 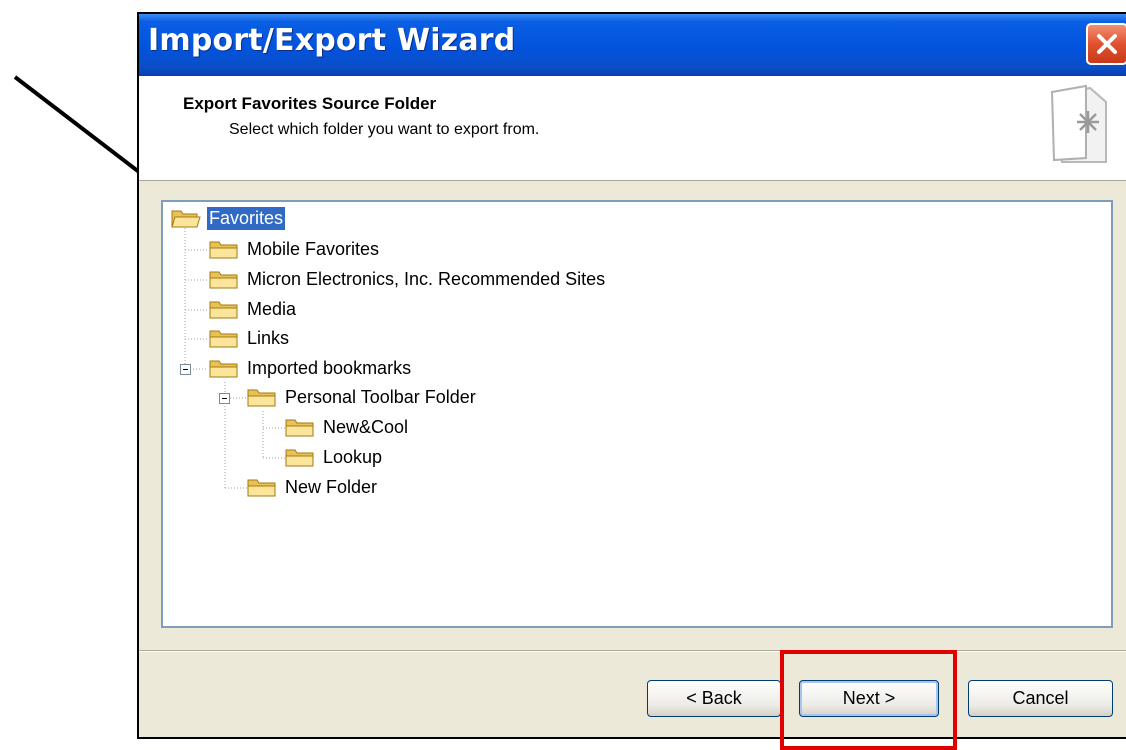 I want to click on tree-node-label: Links, so click(x=268, y=337).